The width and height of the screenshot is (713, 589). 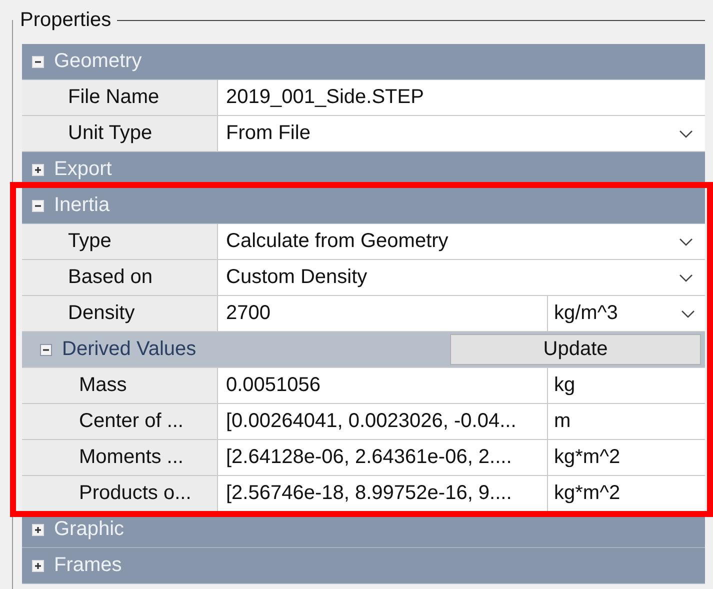 What do you see at coordinates (120, 133) in the screenshot?
I see `property-label: Unit Type` at bounding box center [120, 133].